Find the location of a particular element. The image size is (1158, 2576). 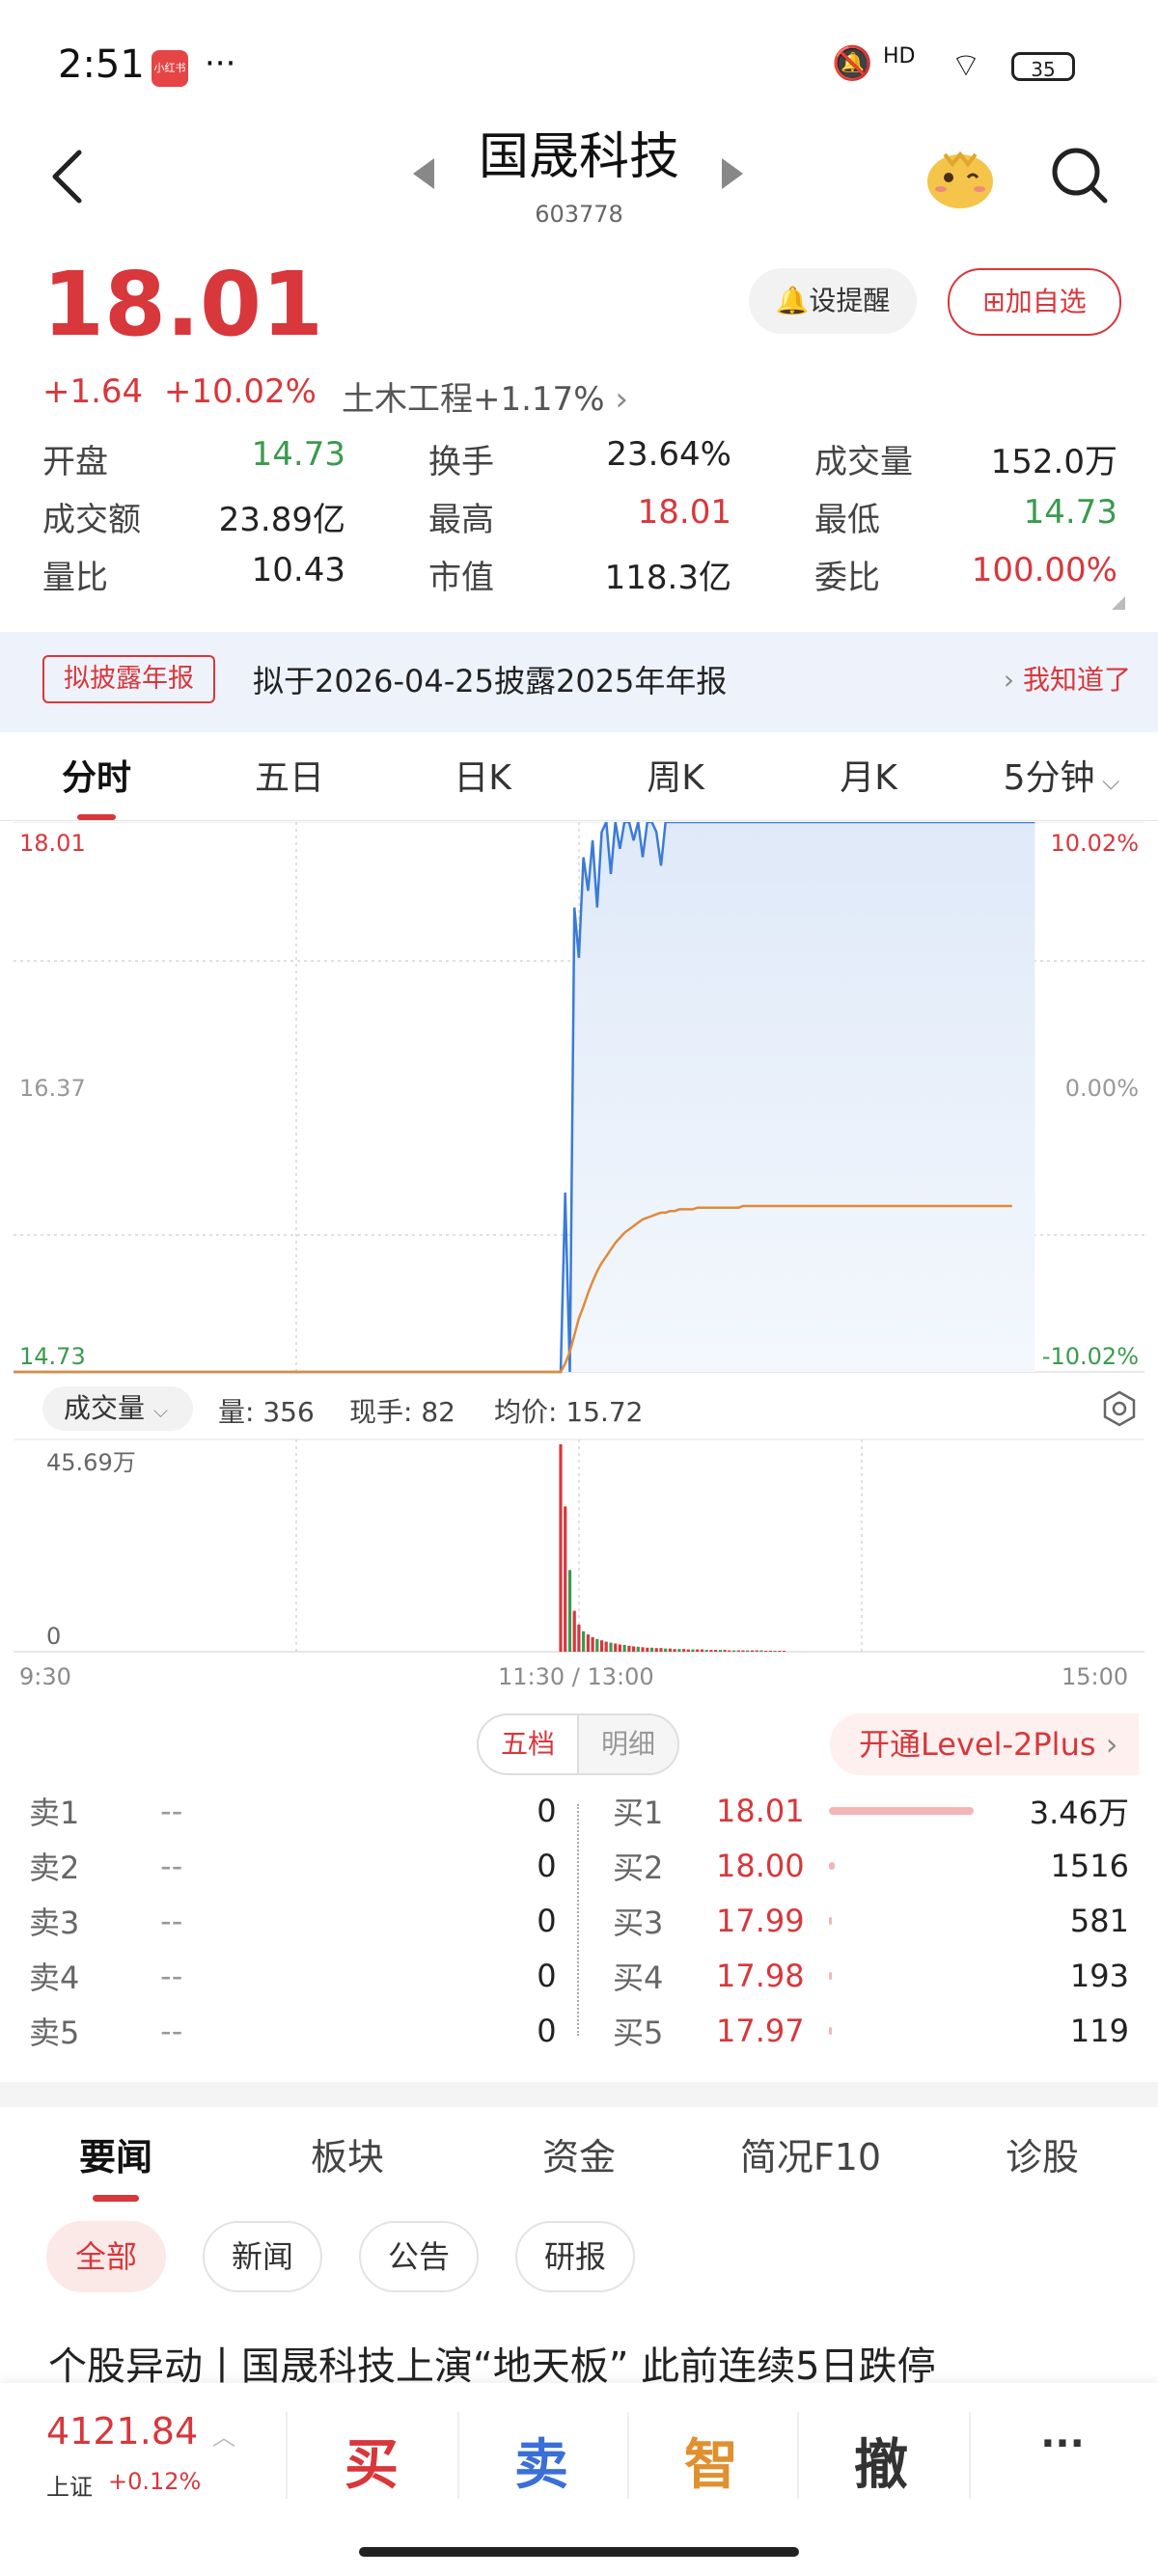

dismiss-label: 我知道了 is located at coordinates (1076, 680).